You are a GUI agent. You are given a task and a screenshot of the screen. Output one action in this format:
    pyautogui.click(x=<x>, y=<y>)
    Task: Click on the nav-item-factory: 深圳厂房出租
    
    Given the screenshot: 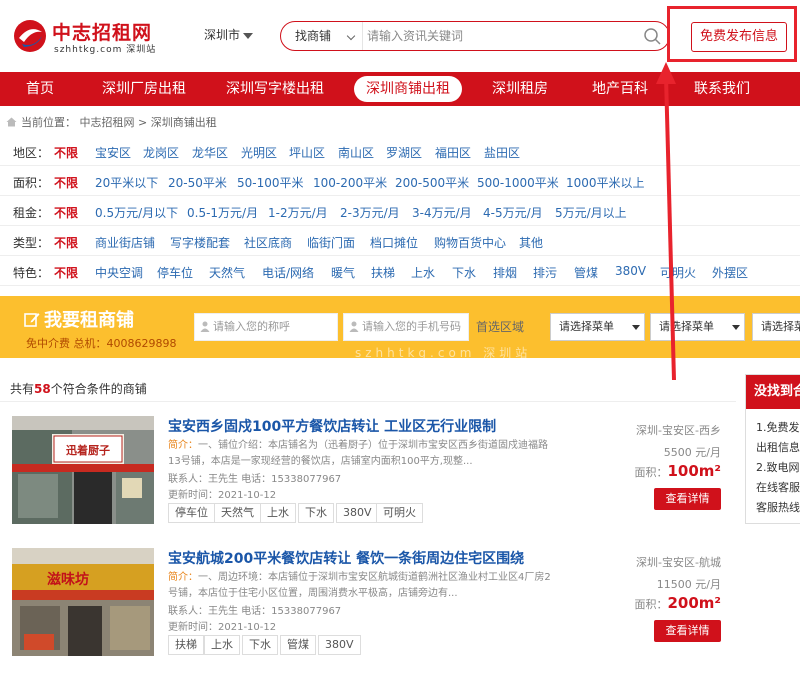 What is the action you would take?
    pyautogui.click(x=144, y=89)
    